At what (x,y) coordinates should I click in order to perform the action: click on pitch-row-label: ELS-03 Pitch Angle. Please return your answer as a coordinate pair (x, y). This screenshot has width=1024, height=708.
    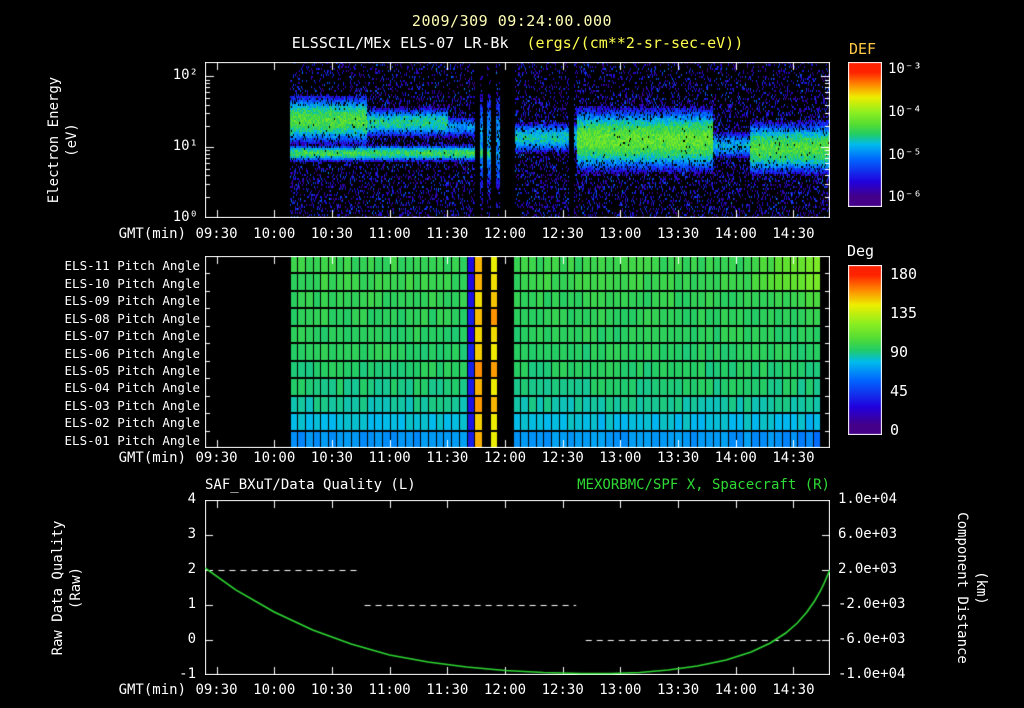
    Looking at the image, I should click on (132, 405).